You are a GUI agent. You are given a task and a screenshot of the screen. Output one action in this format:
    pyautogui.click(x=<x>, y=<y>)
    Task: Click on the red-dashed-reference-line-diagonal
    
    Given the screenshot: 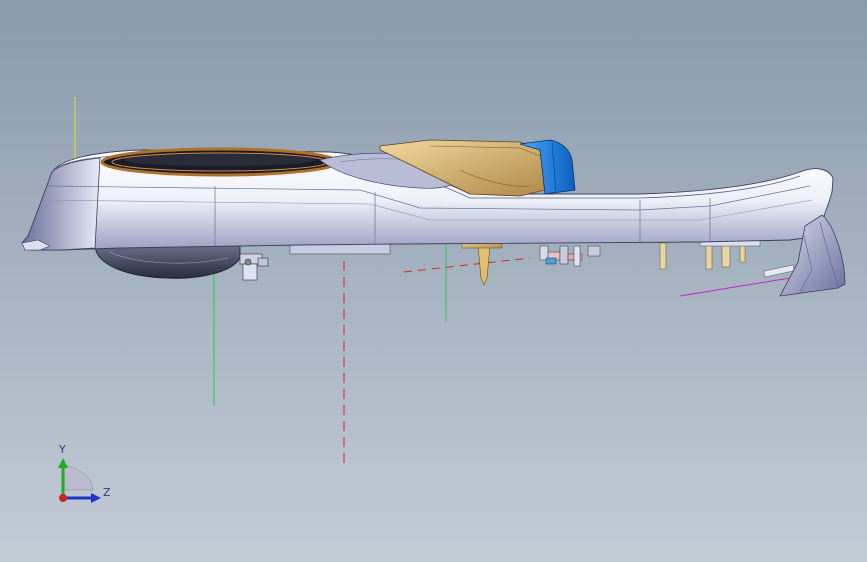 What is the action you would take?
    pyautogui.click(x=467, y=265)
    